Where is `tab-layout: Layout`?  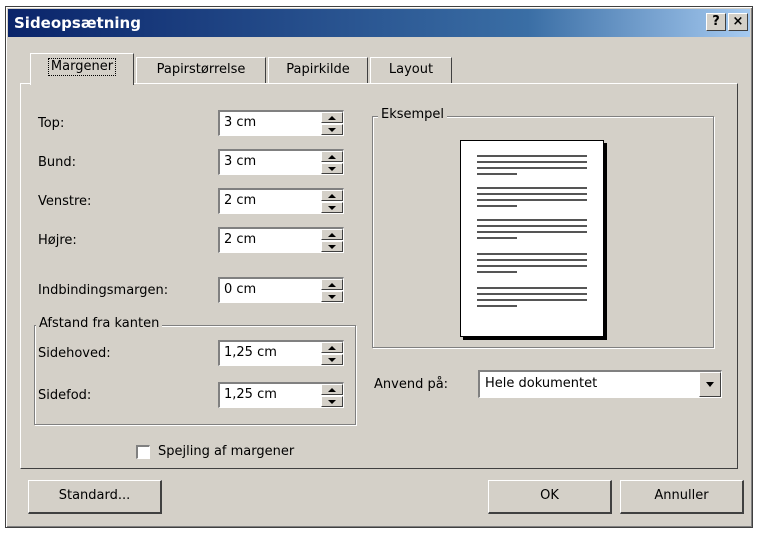 tab-layout: Layout is located at coordinates (411, 70).